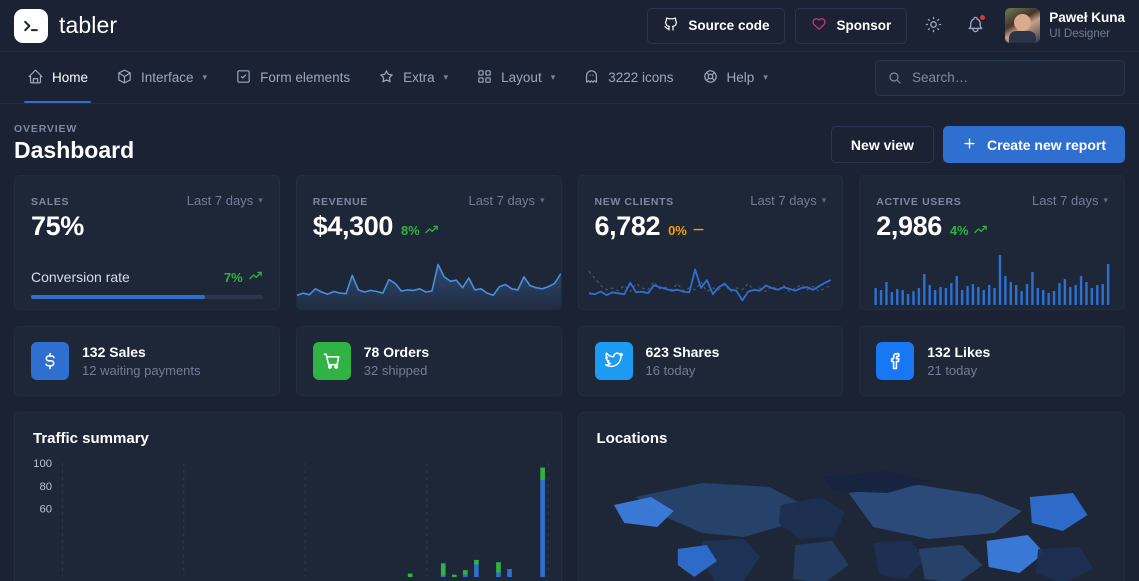 This screenshot has width=1139, height=581. Describe the element at coordinates (959, 231) in the screenshot. I see `stat-delta-value: 4%` at that location.